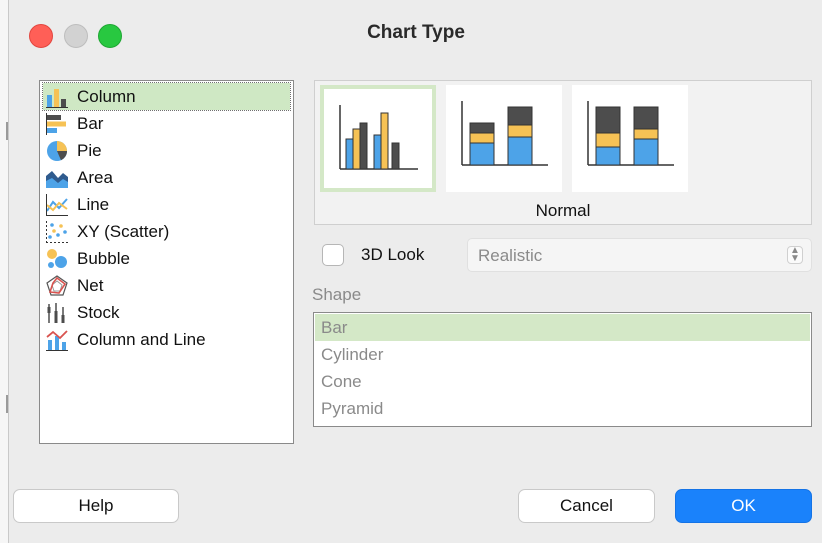 The image size is (822, 543). Describe the element at coordinates (166, 150) in the screenshot. I see `chart-type-item-pie: Pie` at that location.